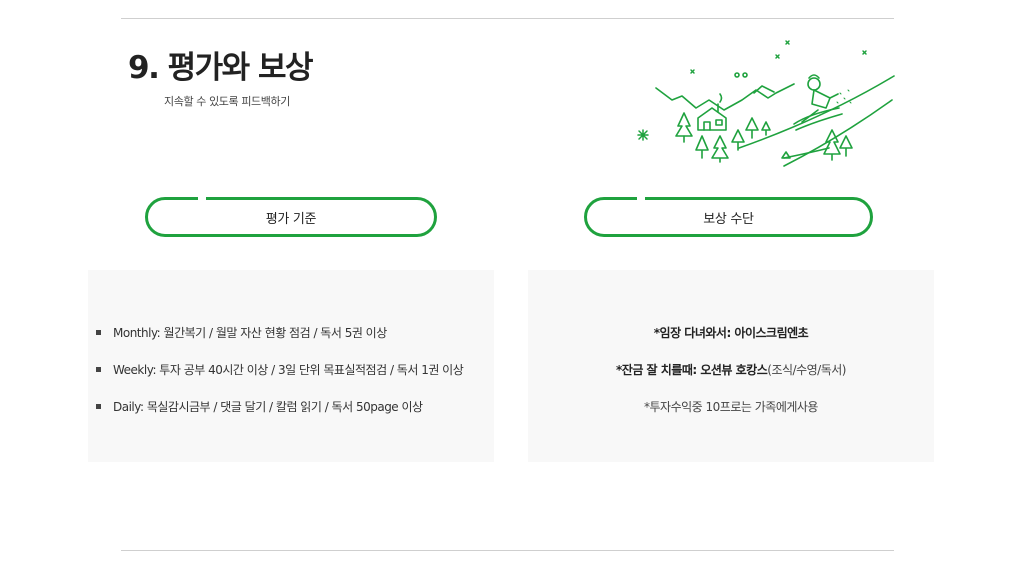 The image size is (1014, 570). I want to click on reward-means-header: 보상 수단, so click(728, 216).